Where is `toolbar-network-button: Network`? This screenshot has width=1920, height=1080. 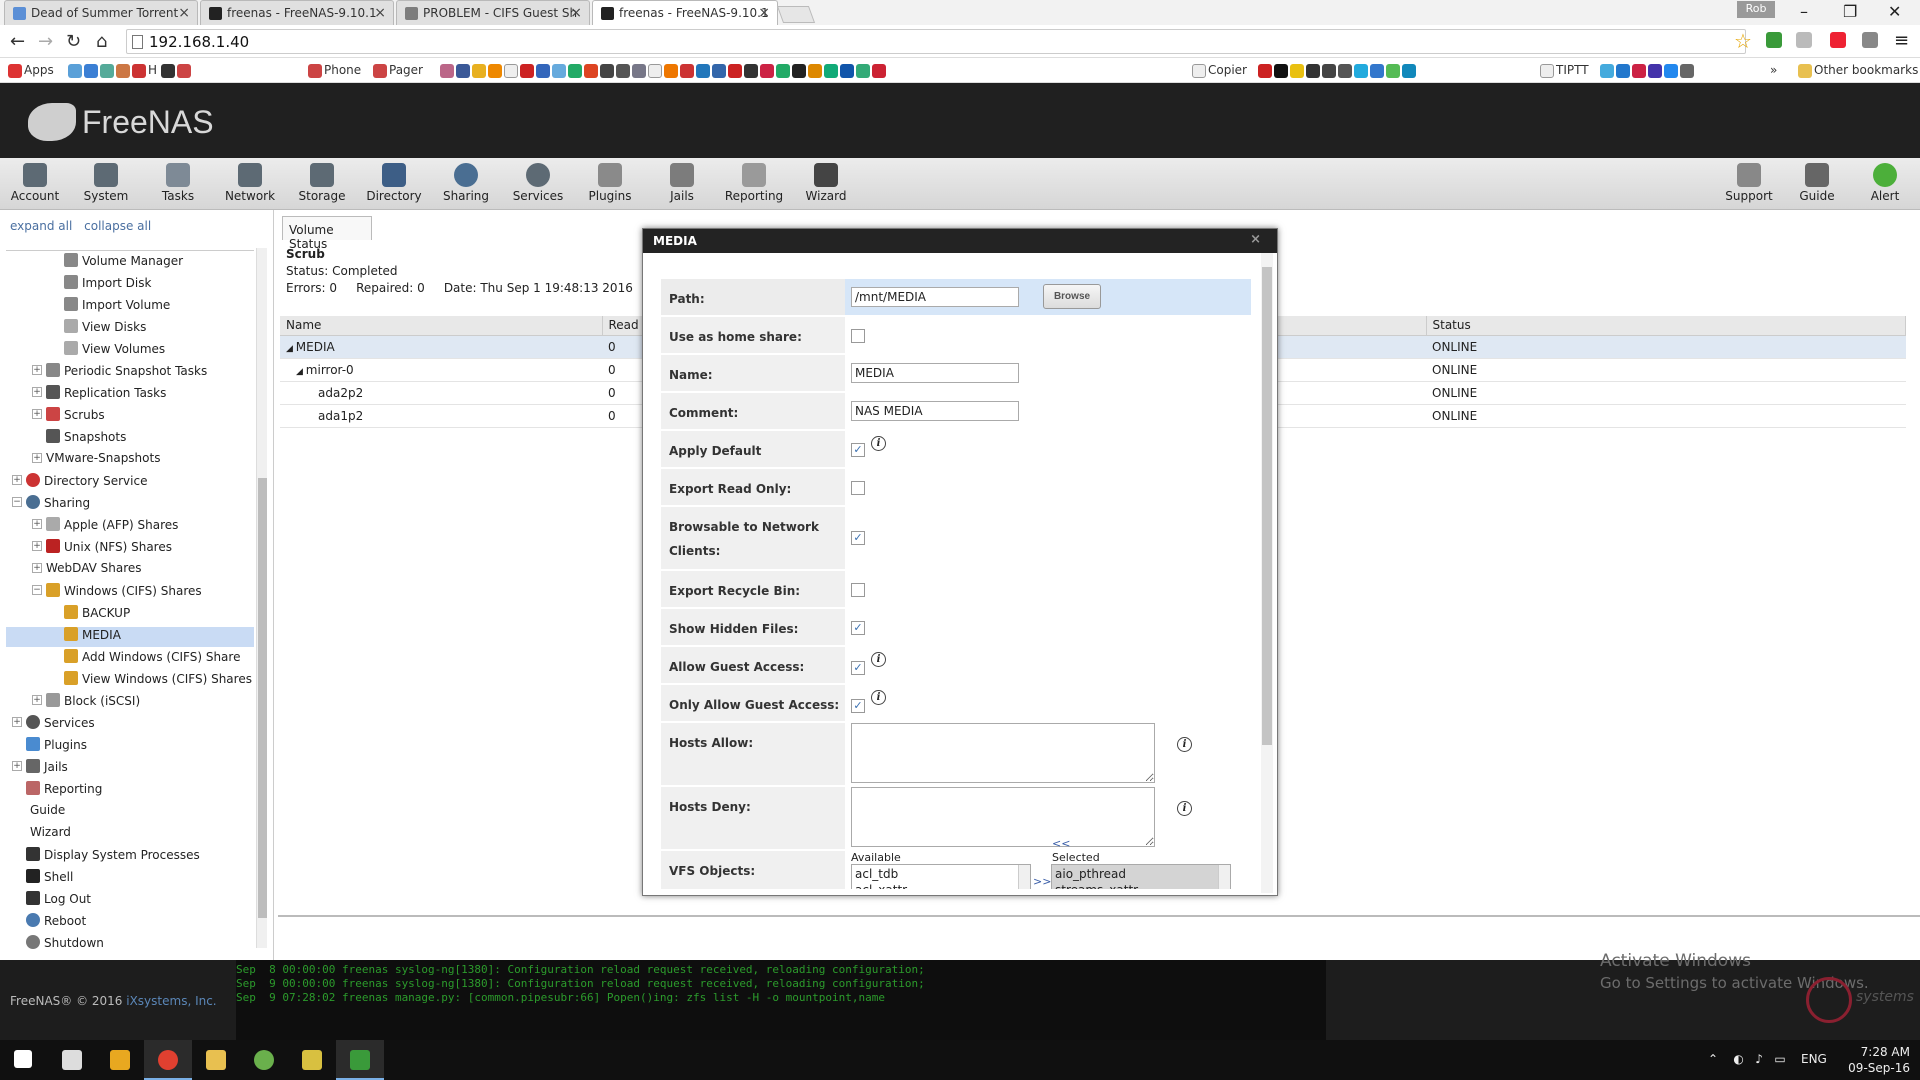 toolbar-network-button: Network is located at coordinates (250, 184).